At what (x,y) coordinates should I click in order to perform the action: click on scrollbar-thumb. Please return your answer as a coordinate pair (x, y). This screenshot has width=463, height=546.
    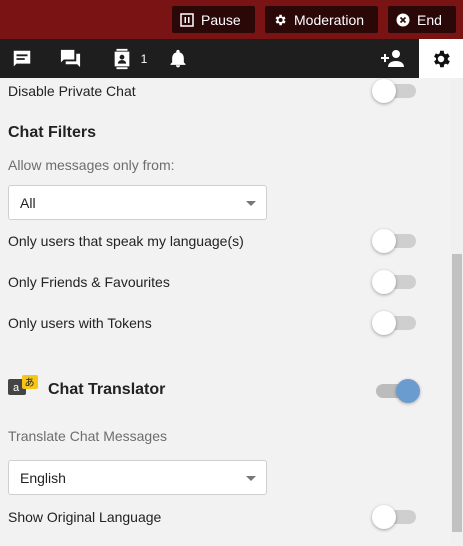
    Looking at the image, I should click on (457, 393).